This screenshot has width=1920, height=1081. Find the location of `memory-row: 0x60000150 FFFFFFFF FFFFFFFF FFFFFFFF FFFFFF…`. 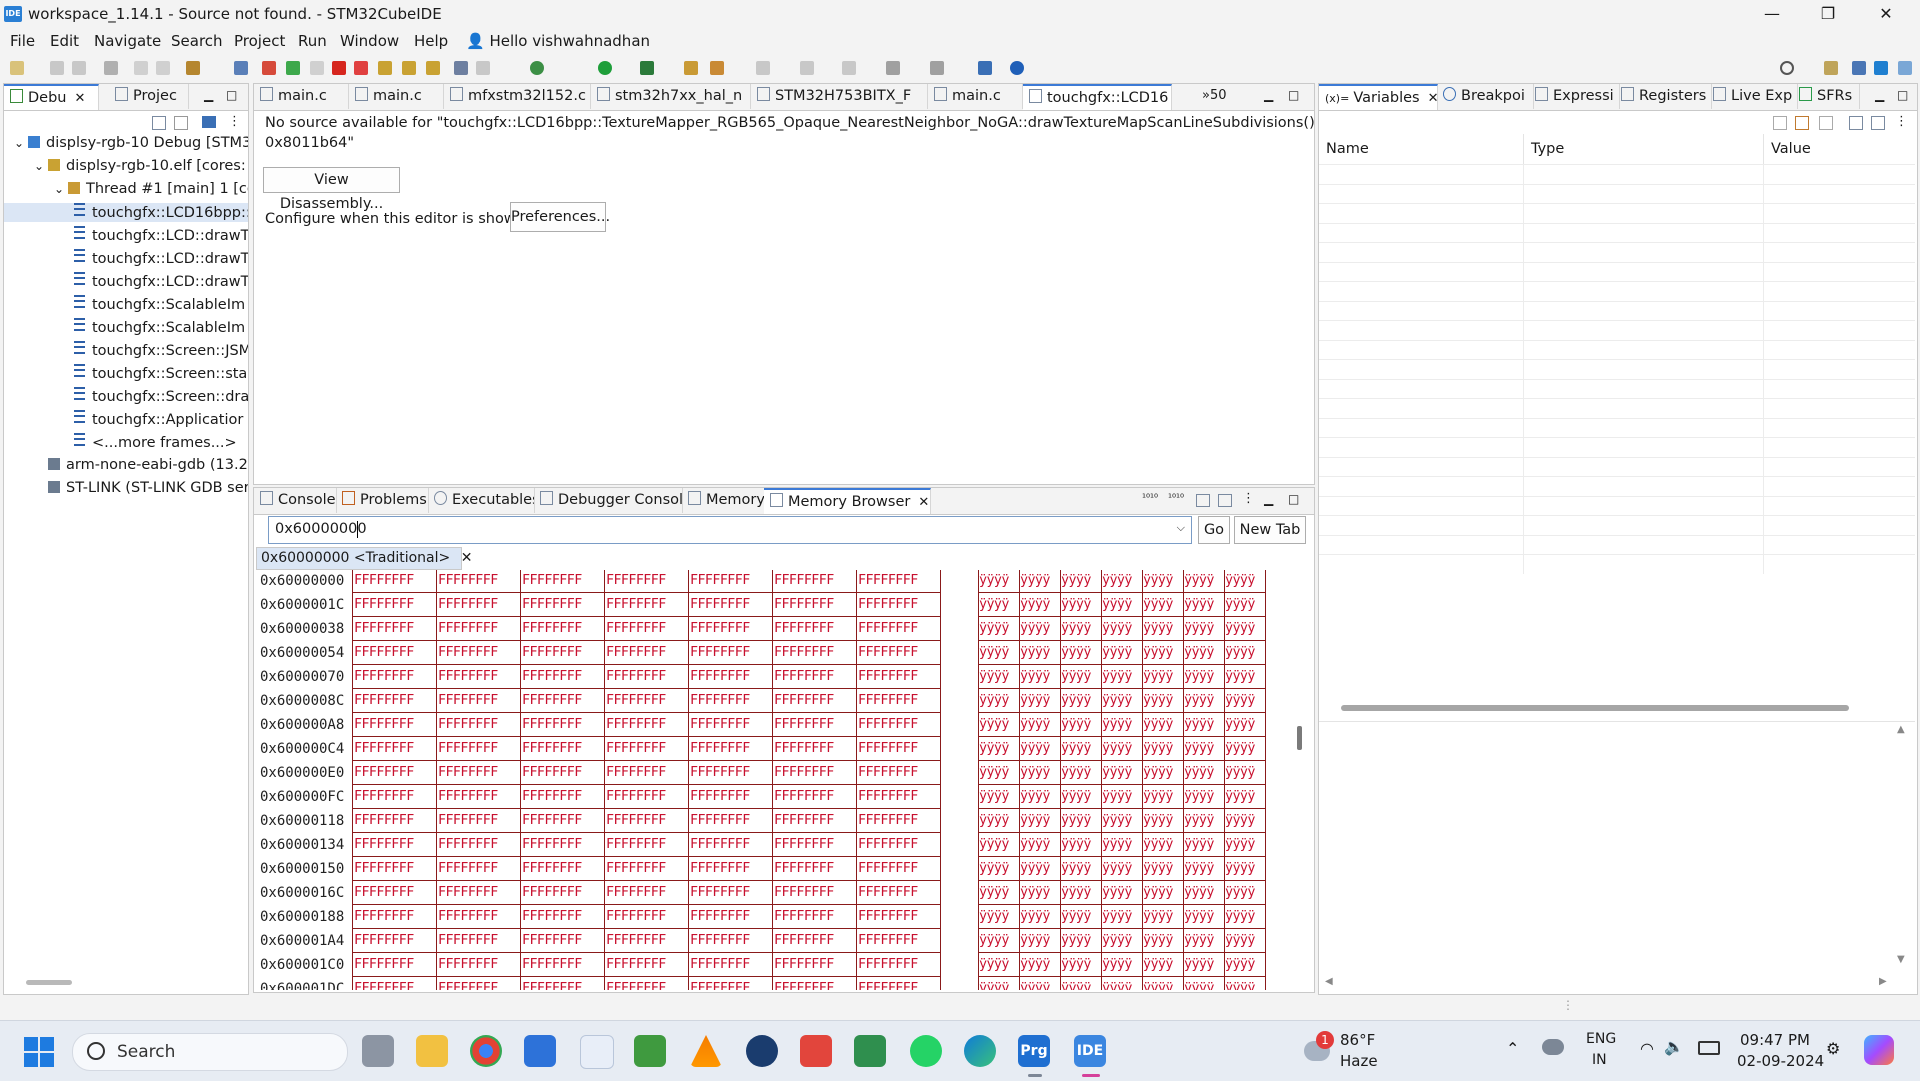

memory-row: 0x60000150 FFFFFFFF FFFFFFFF FFFFFFFF FFFFFF… is located at coordinates (779, 870).